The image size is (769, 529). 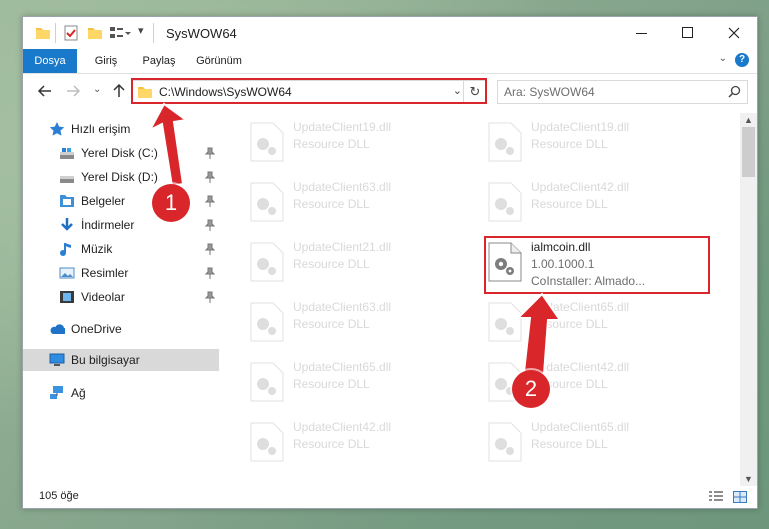 What do you see at coordinates (171, 203) in the screenshot?
I see `step-1-badge: 1` at bounding box center [171, 203].